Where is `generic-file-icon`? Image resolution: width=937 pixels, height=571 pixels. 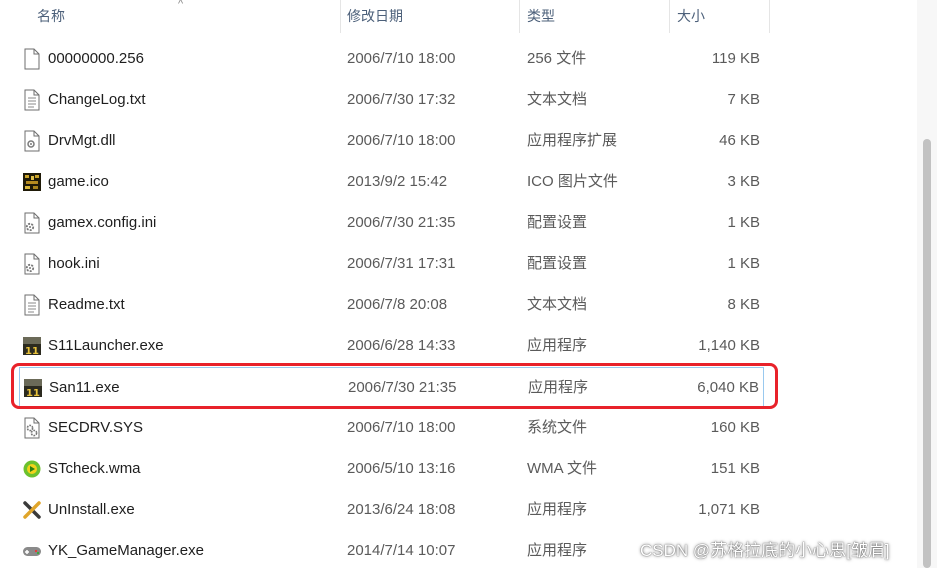
generic-file-icon is located at coordinates (32, 59).